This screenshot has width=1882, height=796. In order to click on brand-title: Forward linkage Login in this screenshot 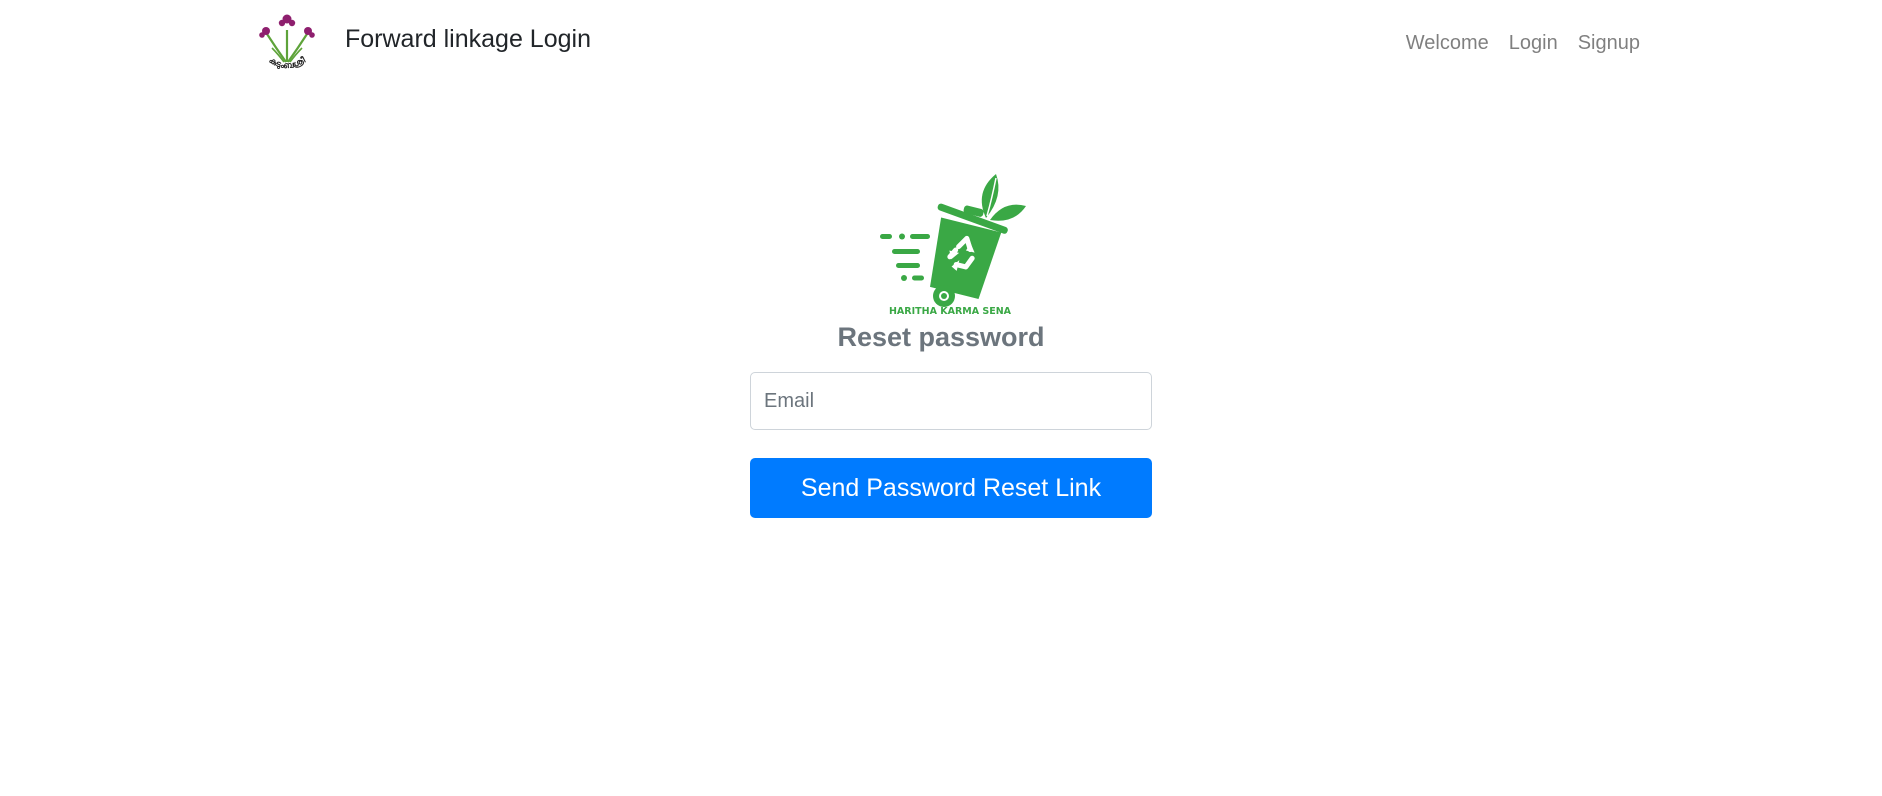, I will do `click(468, 39)`.